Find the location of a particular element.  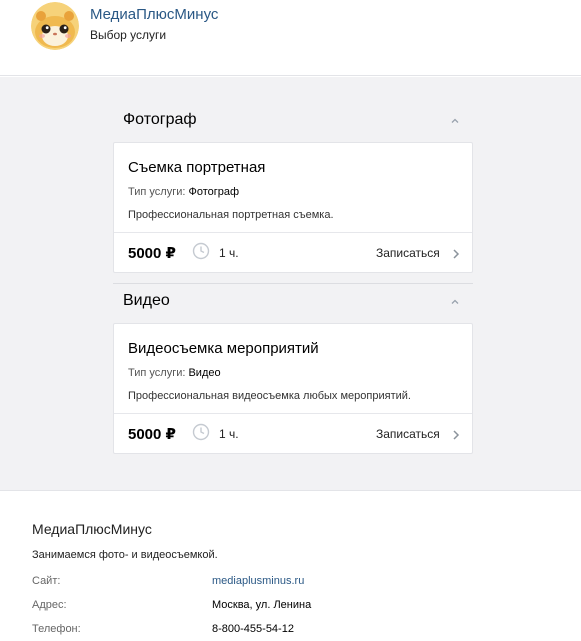

brand-name: МедиаПлюсМинус is located at coordinates (154, 14).